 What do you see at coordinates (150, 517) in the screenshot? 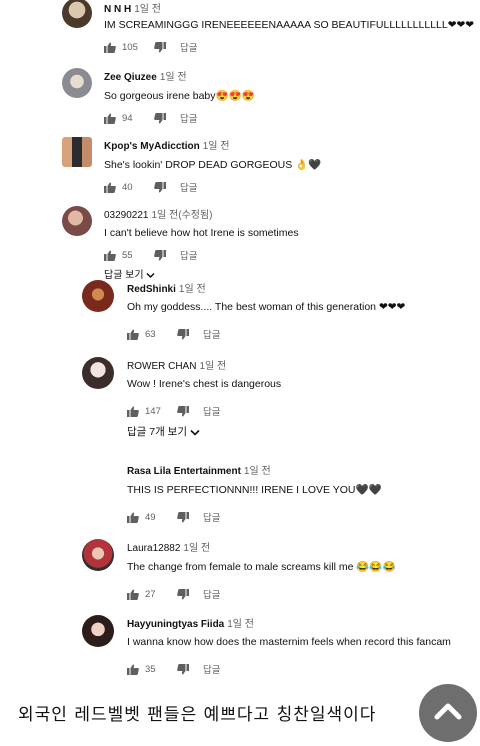
I see `like-count: 49` at bounding box center [150, 517].